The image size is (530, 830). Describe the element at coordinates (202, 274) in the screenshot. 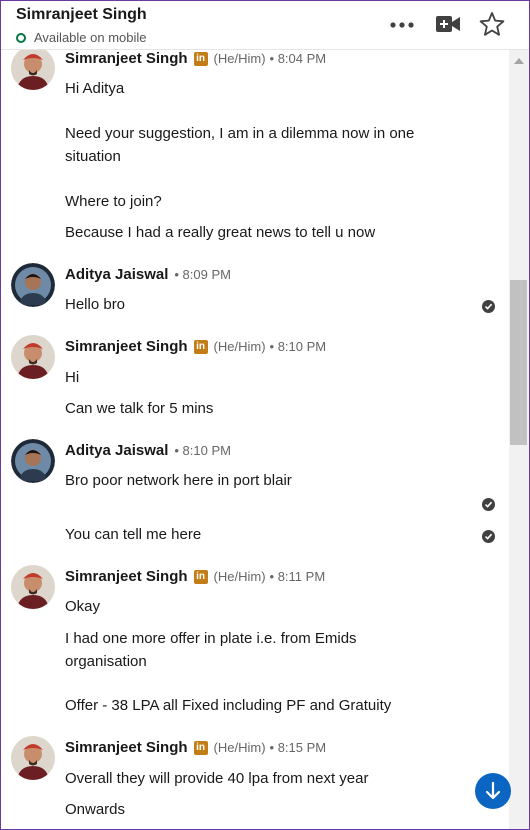

I see `message-time: • 8:09 PM` at that location.